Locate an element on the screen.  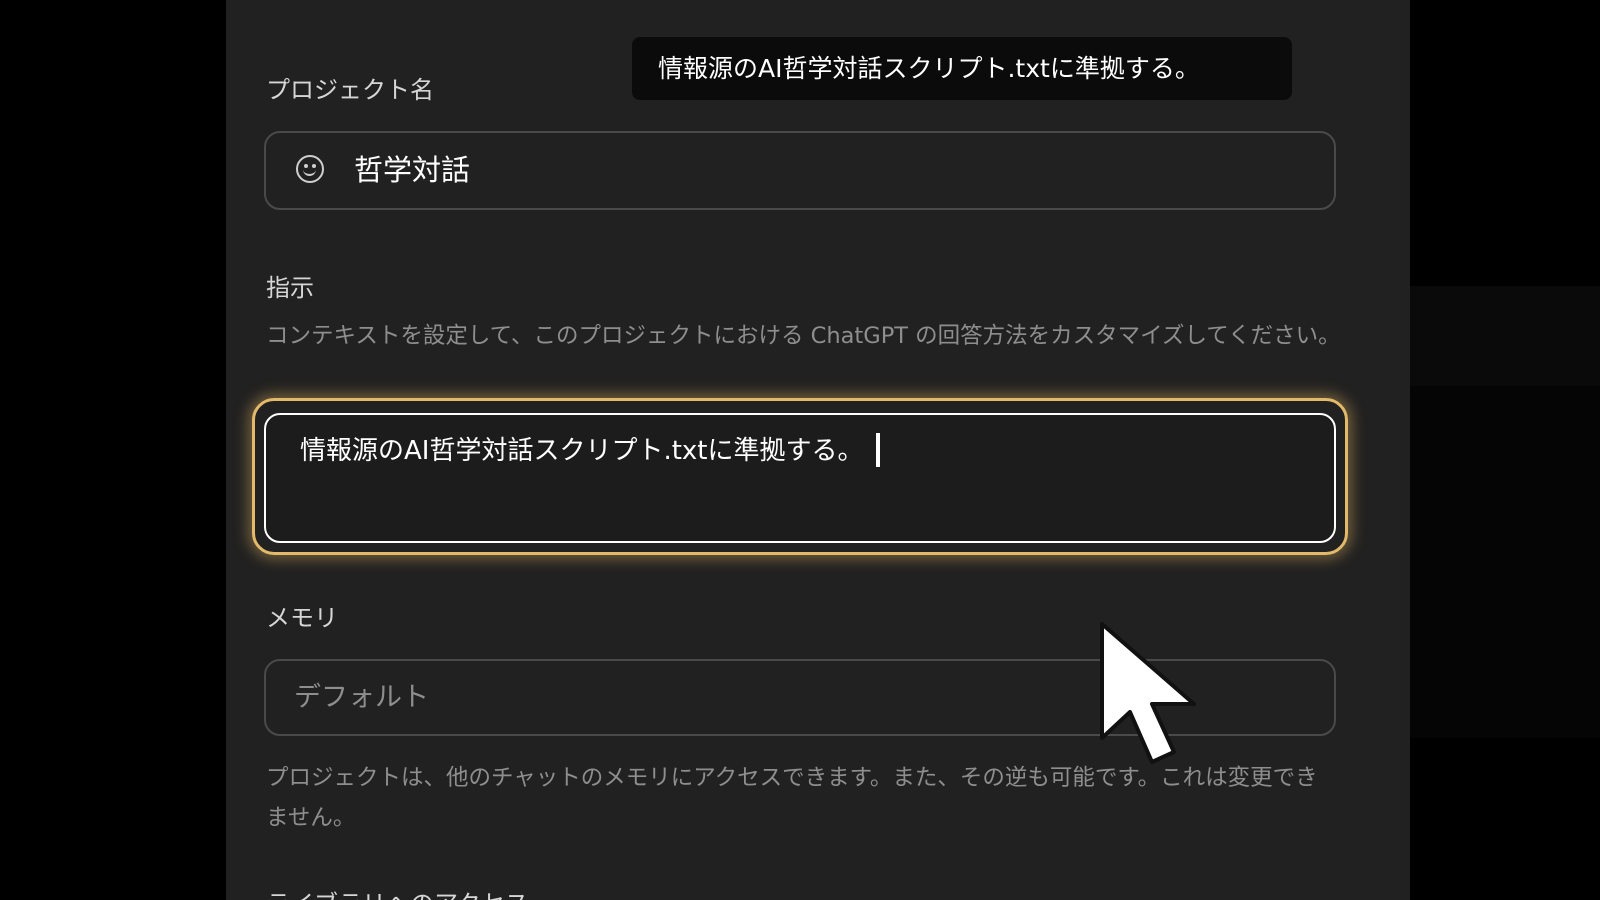
instructions-text-line: 情報源のAI哲学対話スクリプト.txtに準拠する。 is located at coordinates (590, 451).